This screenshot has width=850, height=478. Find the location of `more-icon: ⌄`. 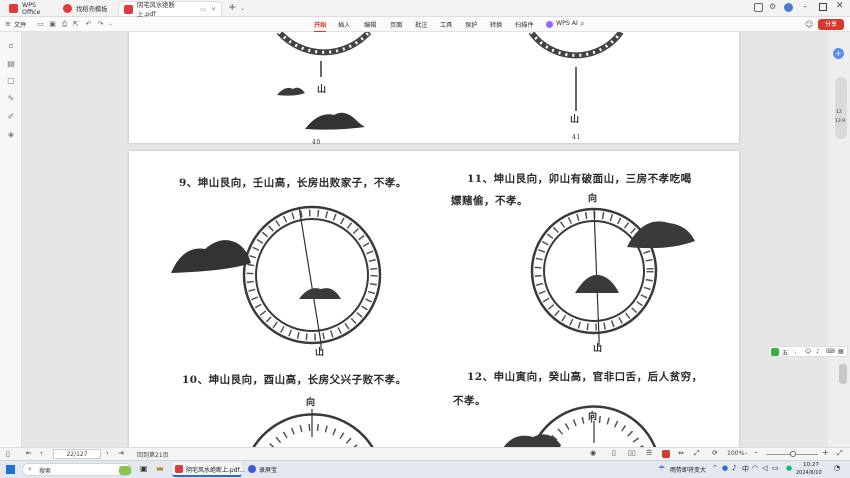

more-icon: ⌄ is located at coordinates (110, 24).